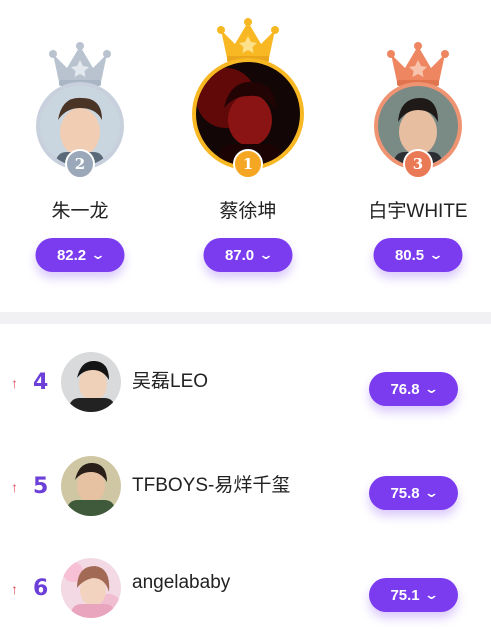 This screenshot has height=640, width=491. What do you see at coordinates (41, 486) in the screenshot?
I see `rank-number: 5` at bounding box center [41, 486].